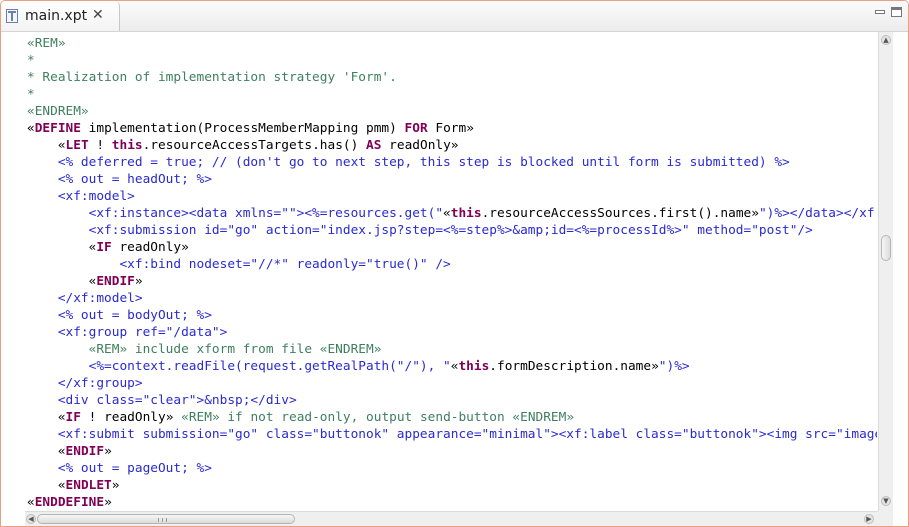 This screenshot has width=909, height=527. I want to click on code-line: «ENDREM», so click(452, 111).